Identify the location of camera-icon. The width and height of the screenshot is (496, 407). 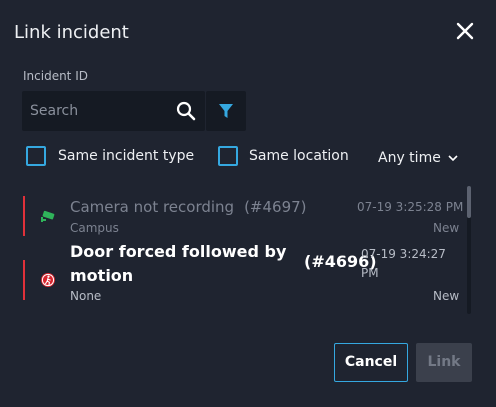
(48, 216).